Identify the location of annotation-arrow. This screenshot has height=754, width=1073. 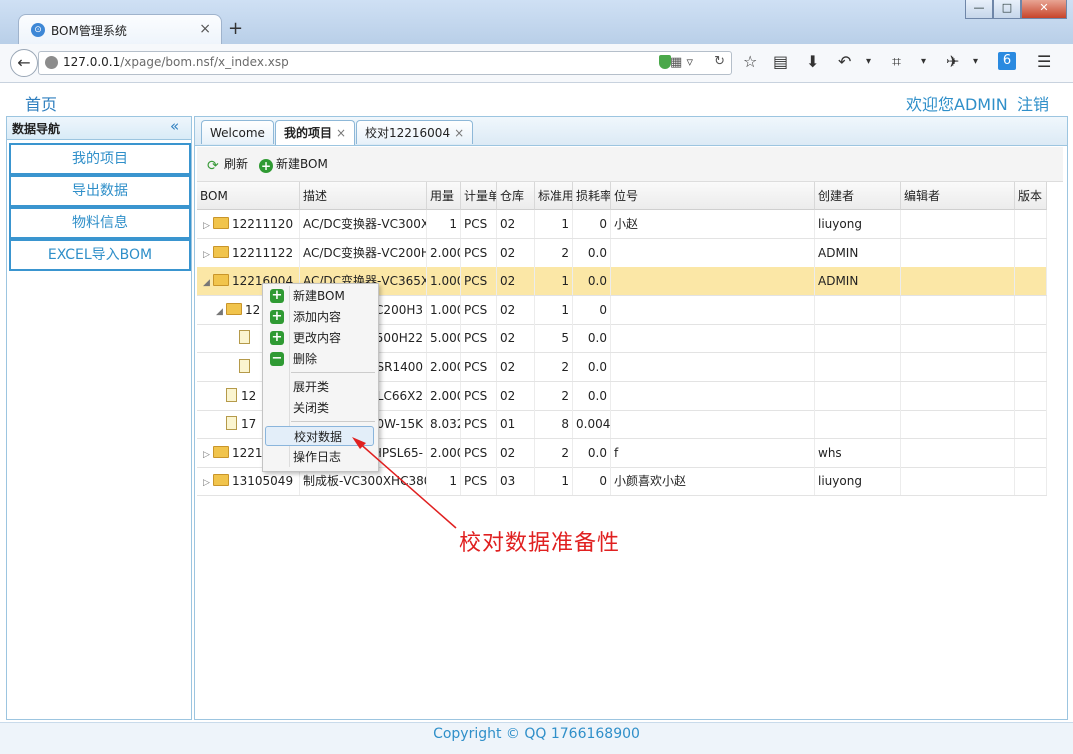
(404, 483).